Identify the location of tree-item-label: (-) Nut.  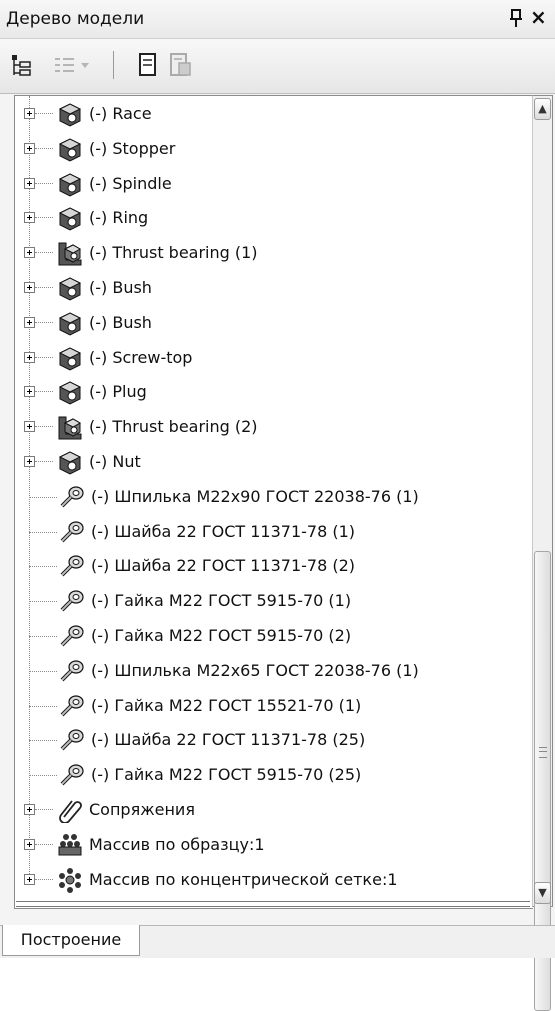
(115, 461).